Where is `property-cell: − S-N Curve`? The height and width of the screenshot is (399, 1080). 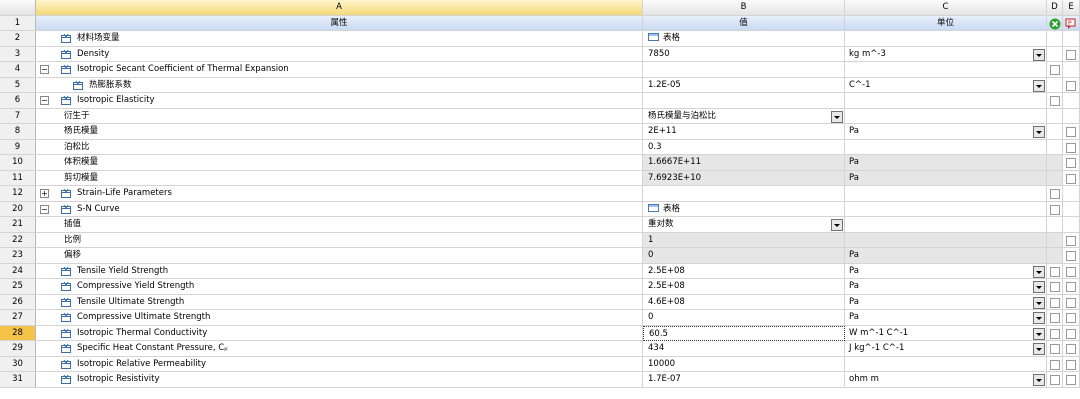
property-cell: − S-N Curve is located at coordinates (339, 209).